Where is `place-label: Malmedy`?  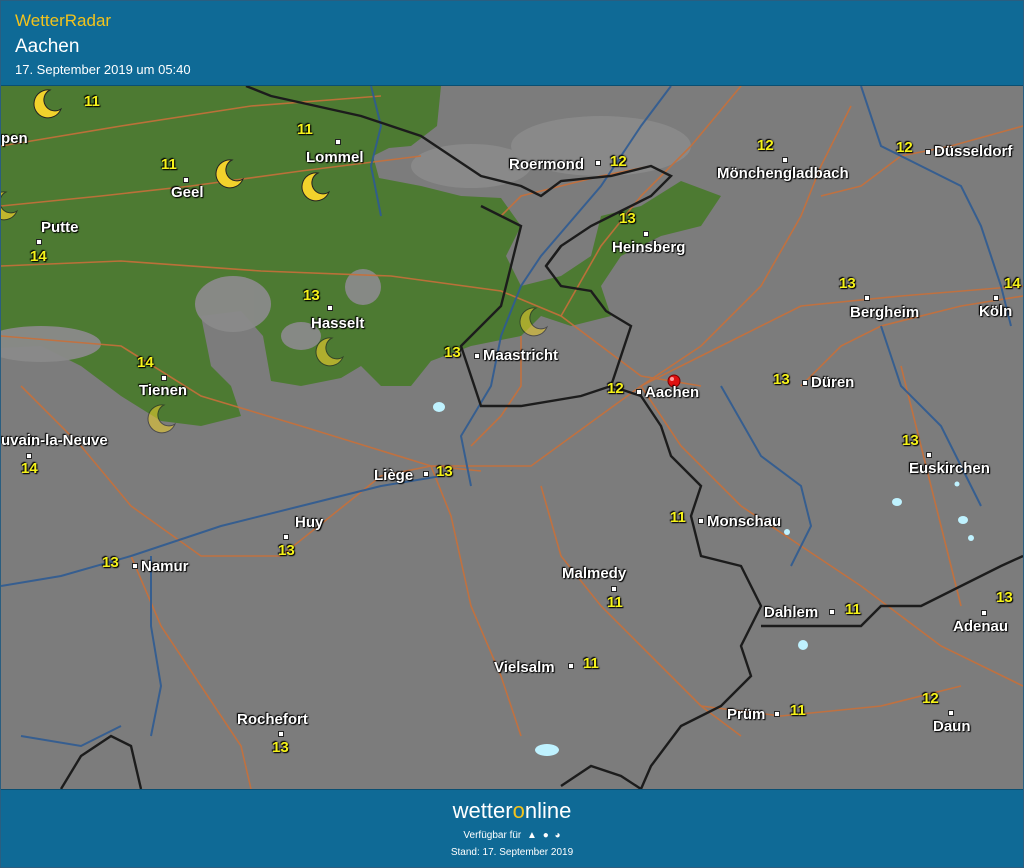
place-label: Malmedy is located at coordinates (594, 573).